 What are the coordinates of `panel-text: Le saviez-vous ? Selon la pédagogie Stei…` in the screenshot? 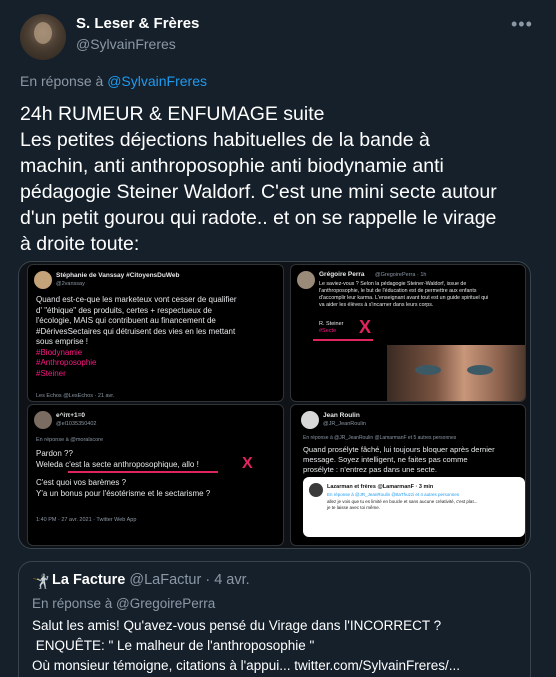 It's located at (403, 295).